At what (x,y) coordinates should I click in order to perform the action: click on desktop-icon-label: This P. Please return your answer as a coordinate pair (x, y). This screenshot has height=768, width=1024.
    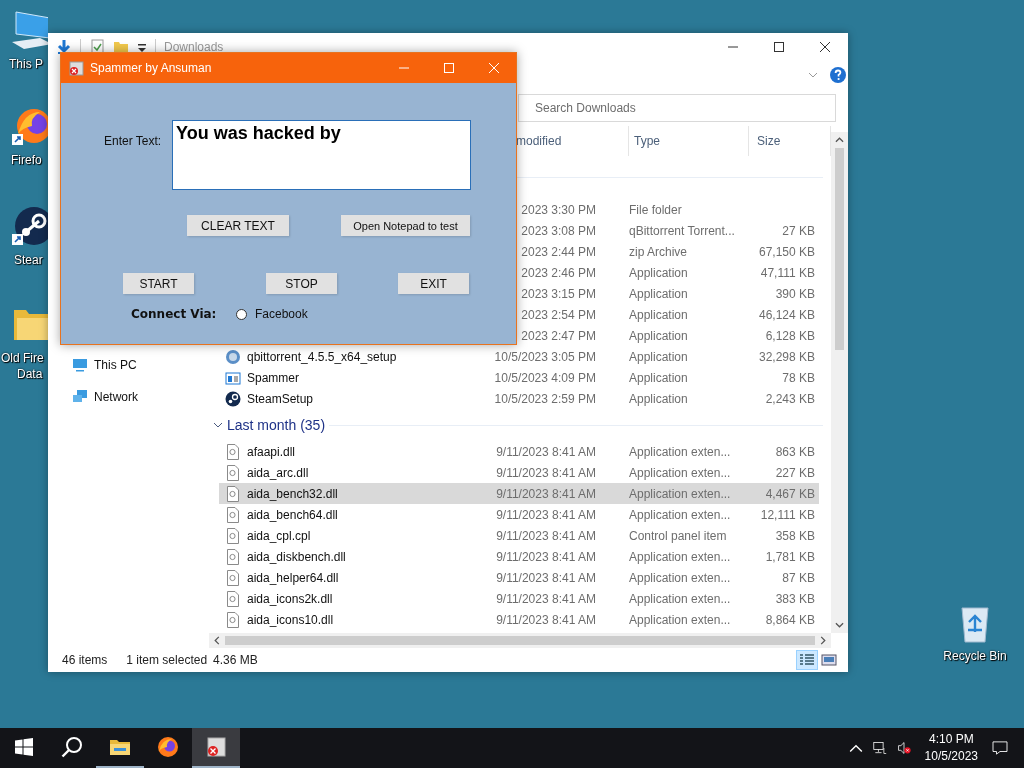
    Looking at the image, I should click on (26, 64).